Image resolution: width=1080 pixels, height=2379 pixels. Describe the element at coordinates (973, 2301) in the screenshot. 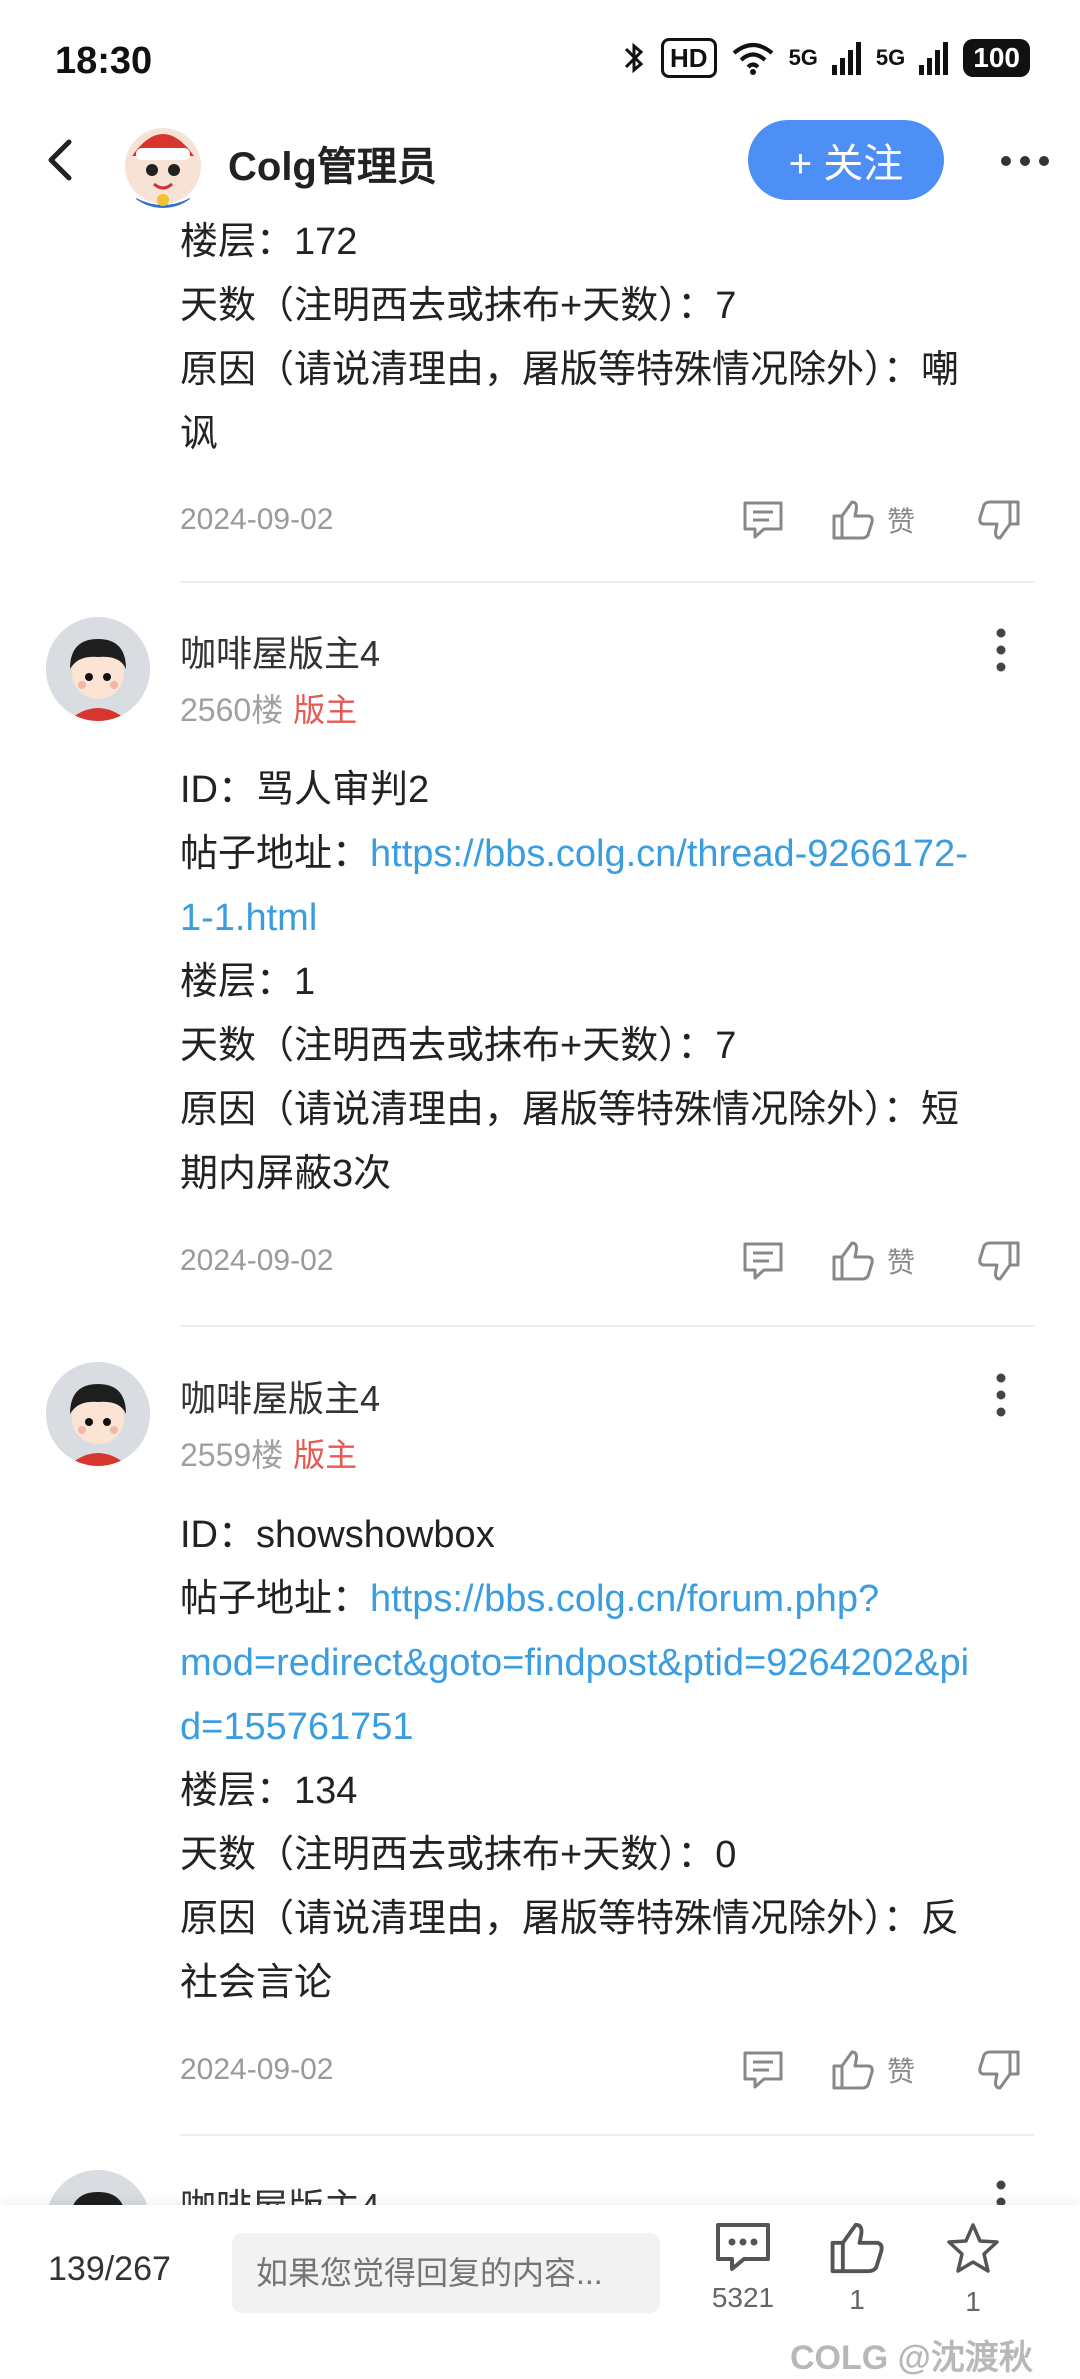

I see `favorite-count: 1` at that location.